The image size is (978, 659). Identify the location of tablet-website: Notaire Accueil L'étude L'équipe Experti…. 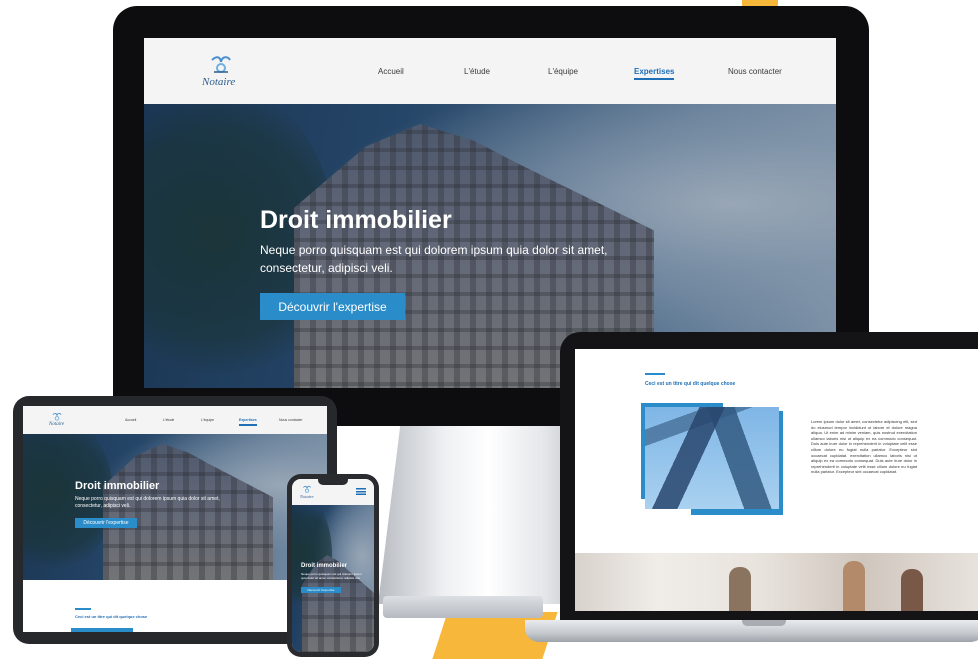
(175, 519).